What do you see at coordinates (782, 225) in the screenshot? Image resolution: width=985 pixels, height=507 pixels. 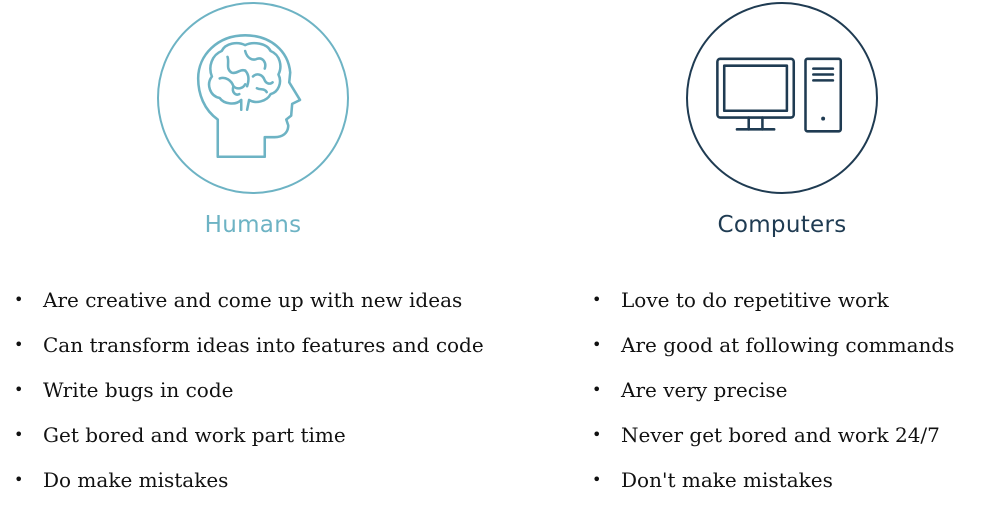 I see `computers-heading: Computers` at bounding box center [782, 225].